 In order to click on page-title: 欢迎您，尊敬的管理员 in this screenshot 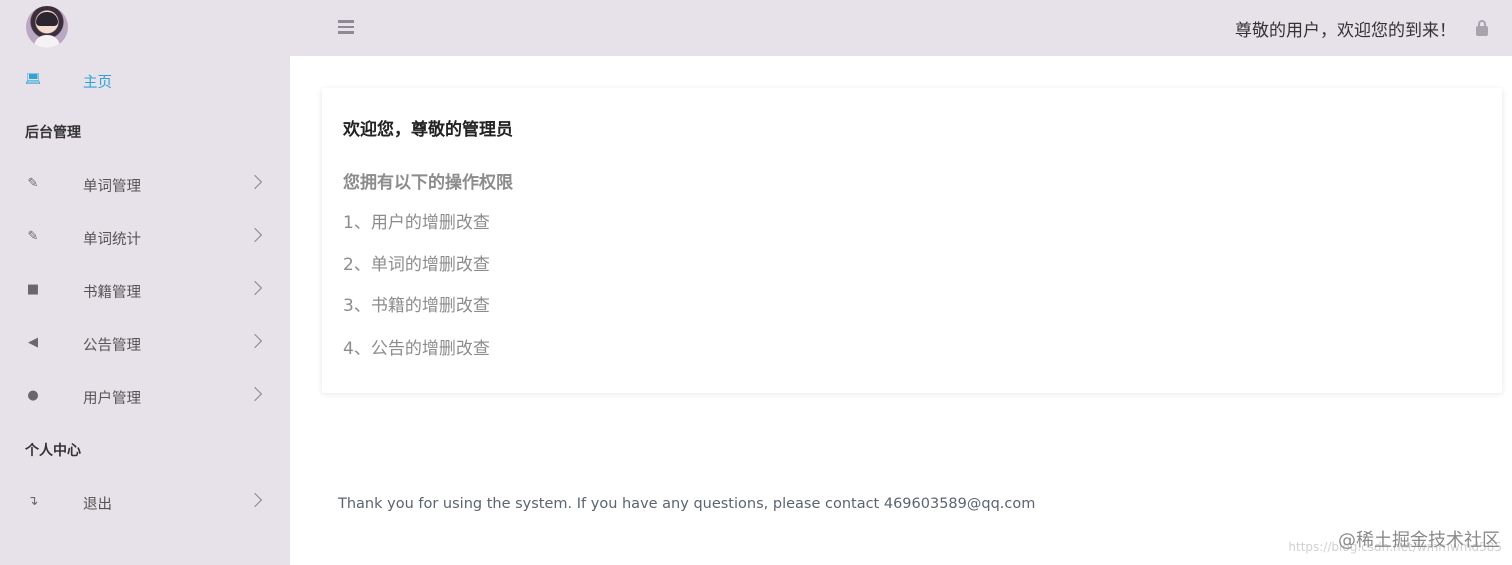, I will do `click(428, 130)`.